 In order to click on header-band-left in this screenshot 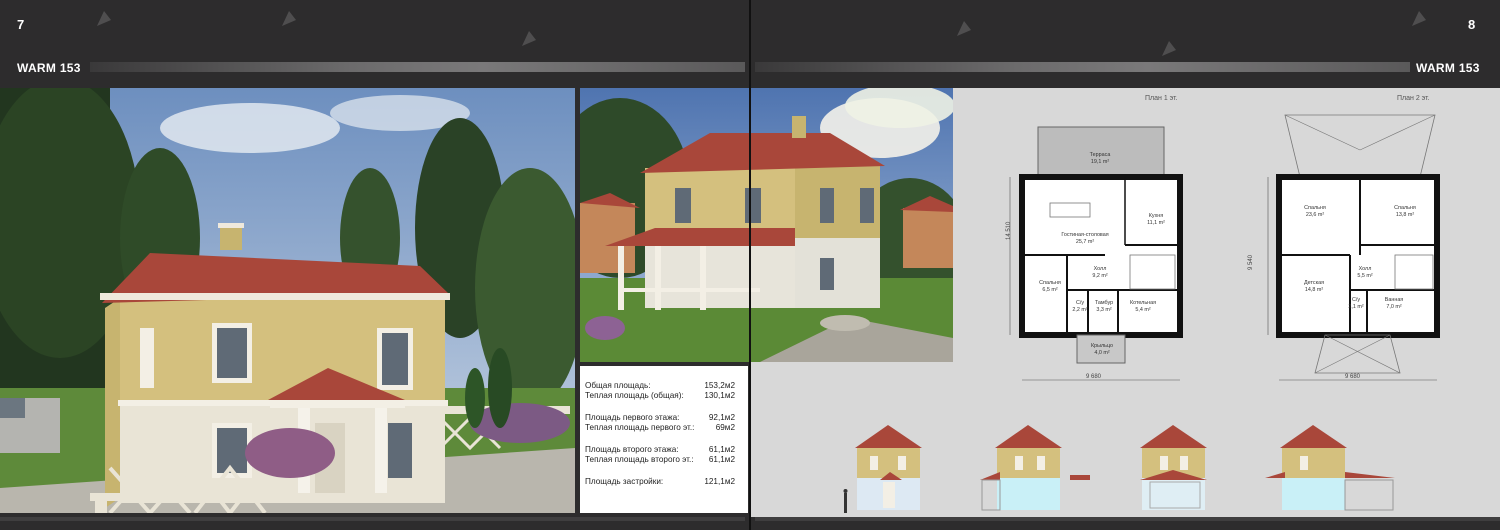, I will do `click(417, 67)`.